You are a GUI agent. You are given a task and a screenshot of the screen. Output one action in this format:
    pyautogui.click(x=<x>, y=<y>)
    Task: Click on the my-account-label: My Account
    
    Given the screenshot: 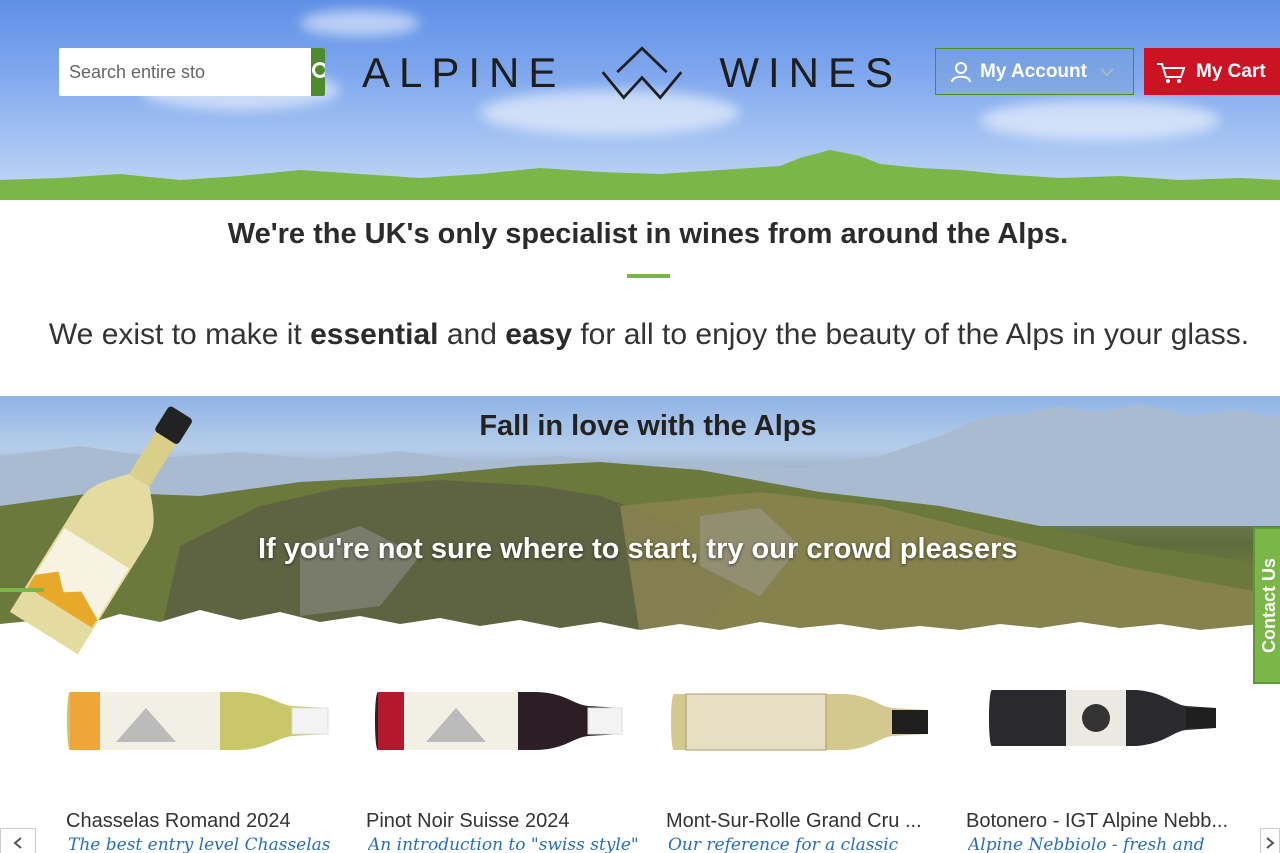 What is the action you would take?
    pyautogui.click(x=1033, y=71)
    